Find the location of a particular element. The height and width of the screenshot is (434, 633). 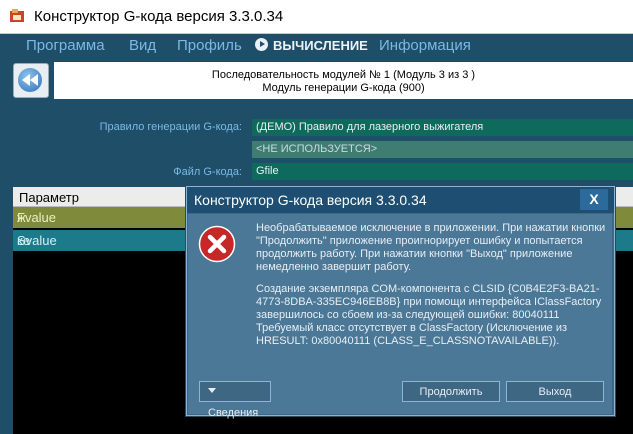

file-field: Gfile is located at coordinates (442, 171).